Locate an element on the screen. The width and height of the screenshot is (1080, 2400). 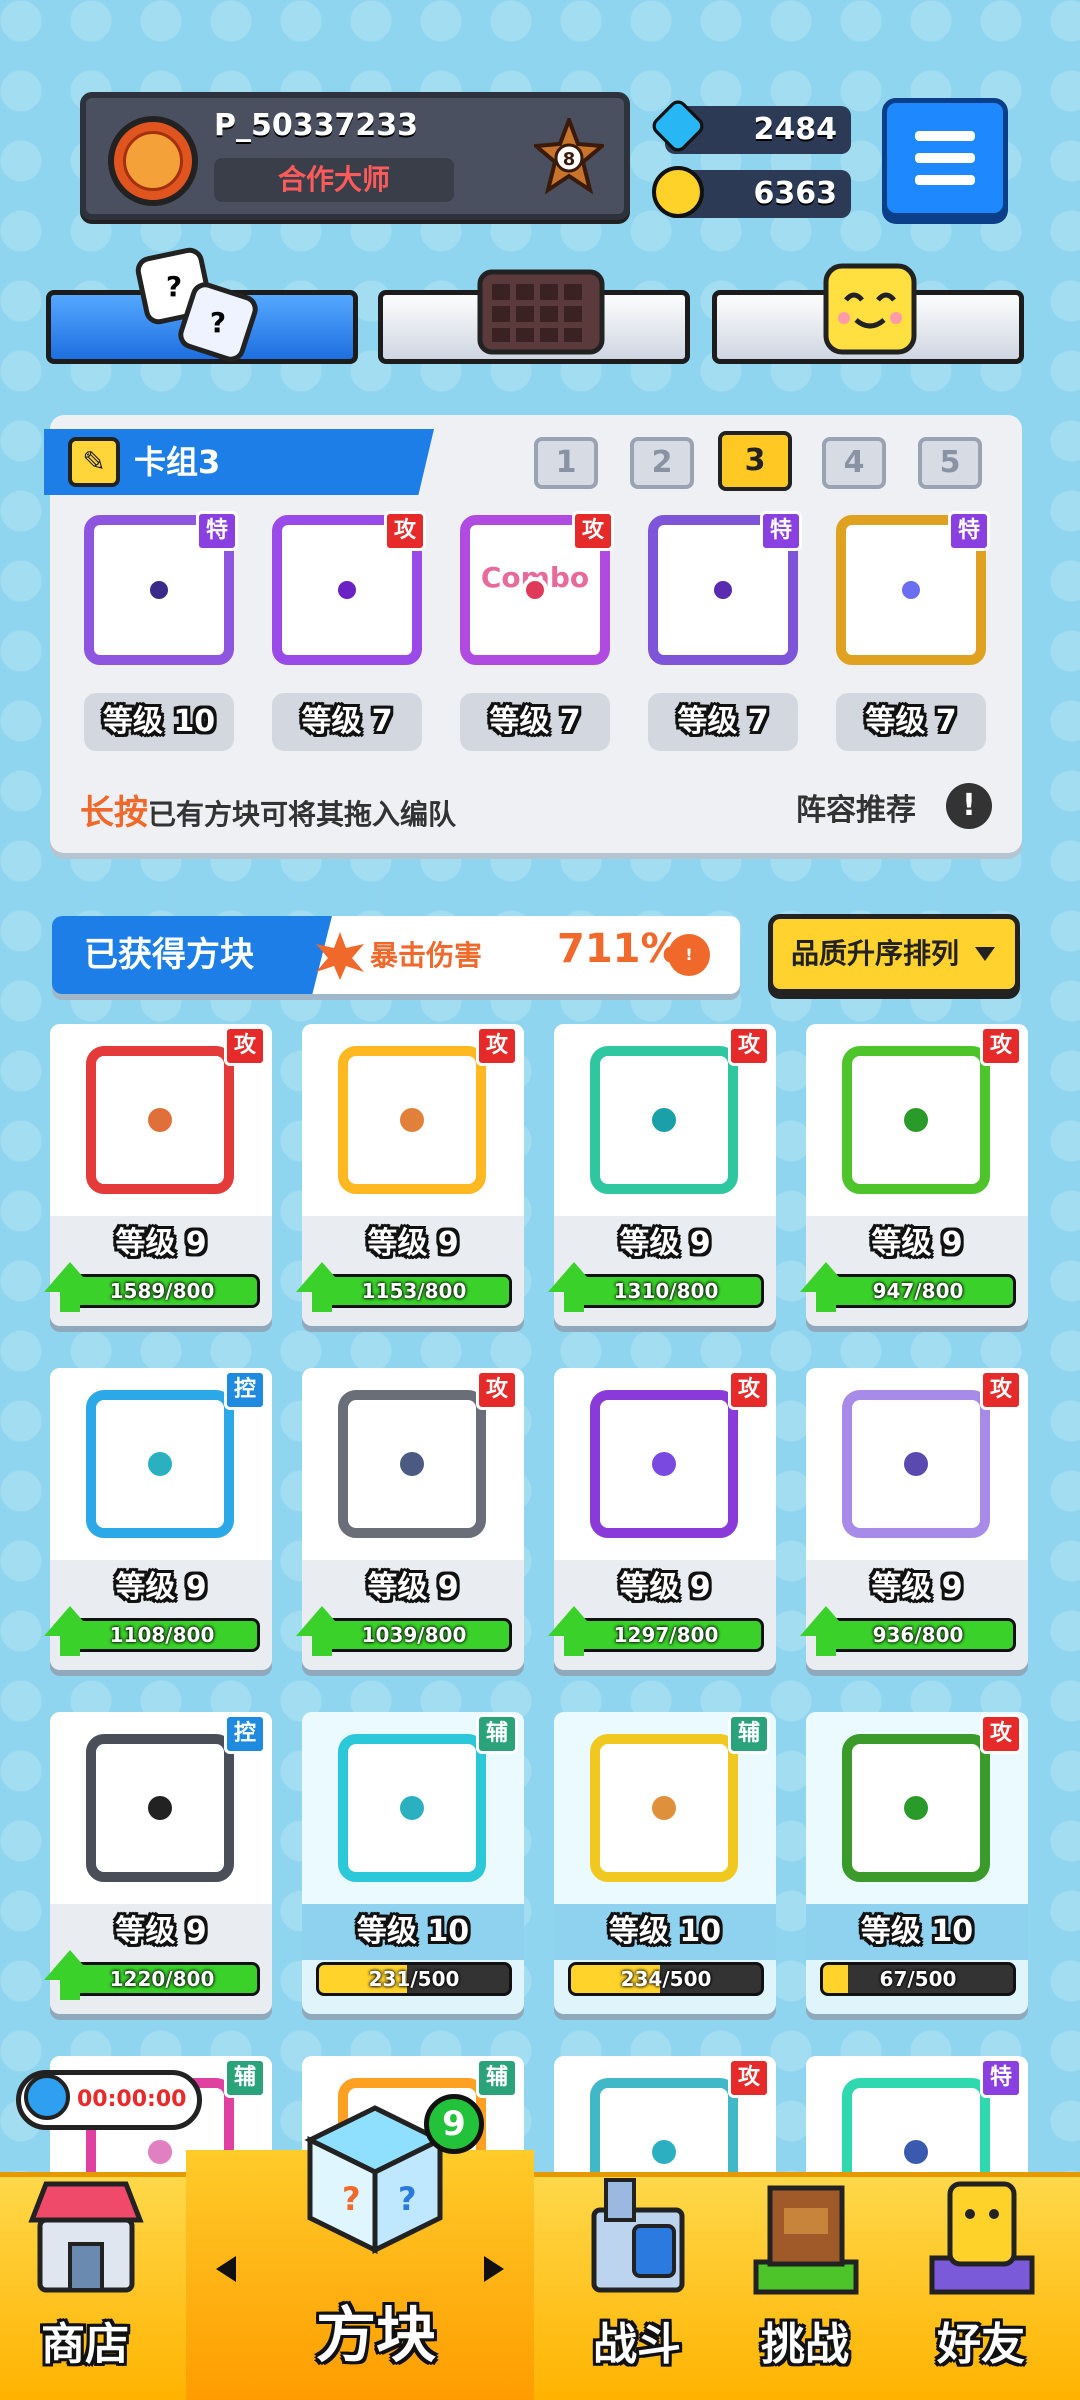
block-card: 控等级 9 1108/800 is located at coordinates (158, 1519).